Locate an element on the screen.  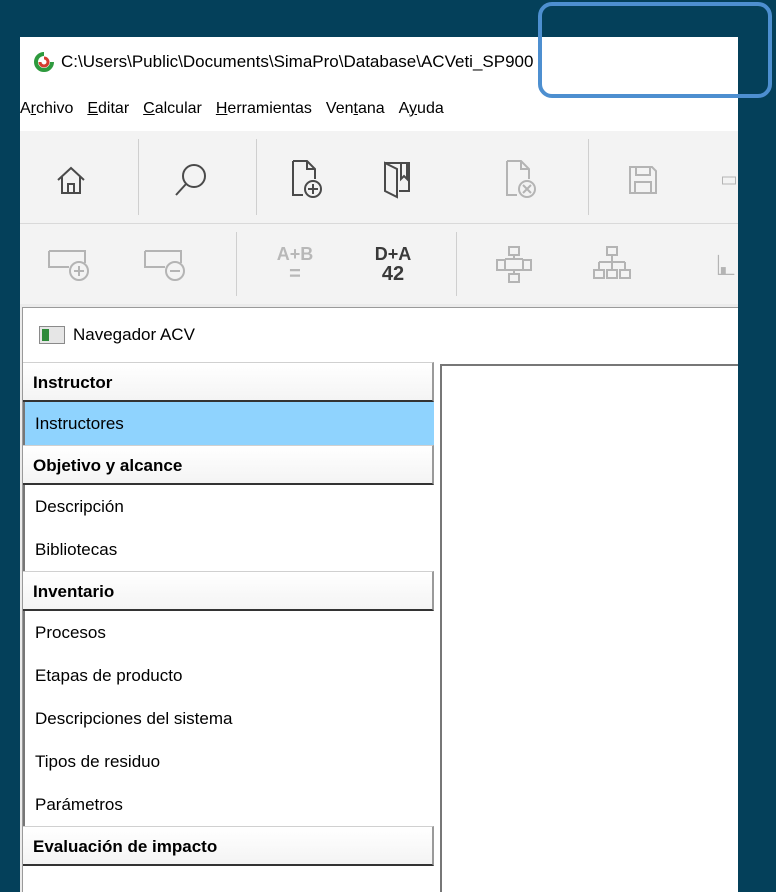
navigator-item: Parámetros is located at coordinates (228, 804).